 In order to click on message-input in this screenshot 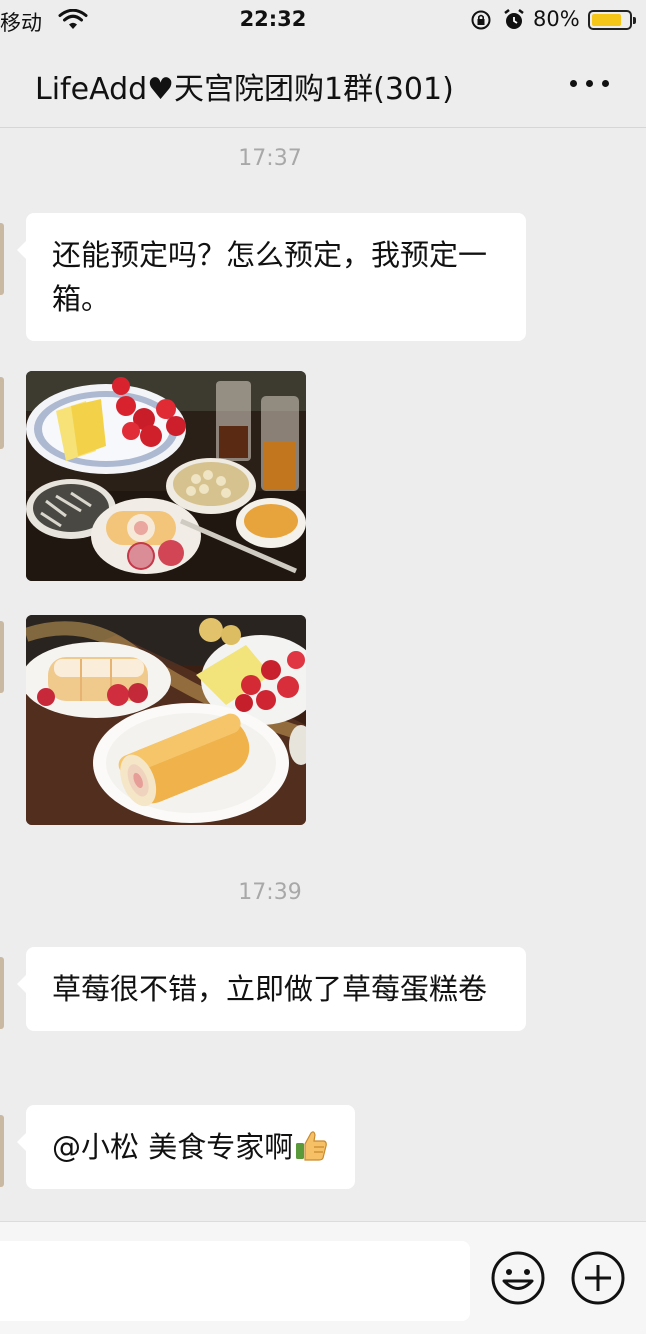, I will do `click(235, 1281)`.